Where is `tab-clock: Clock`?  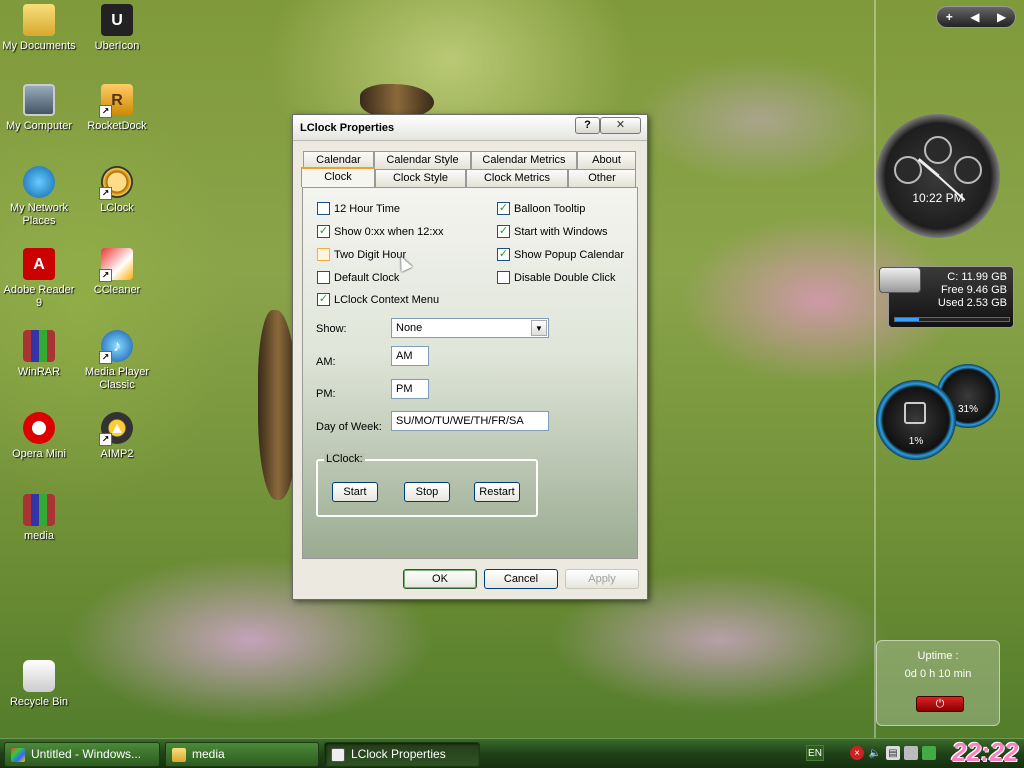
tab-clock: Clock is located at coordinates (338, 177).